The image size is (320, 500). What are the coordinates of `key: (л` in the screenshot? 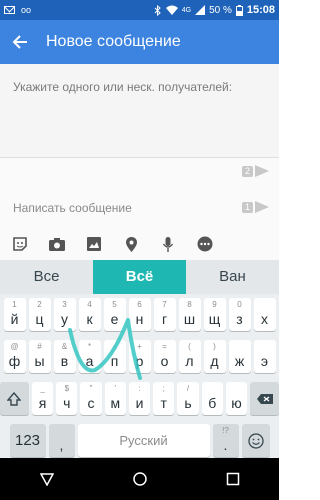 It's located at (189, 356).